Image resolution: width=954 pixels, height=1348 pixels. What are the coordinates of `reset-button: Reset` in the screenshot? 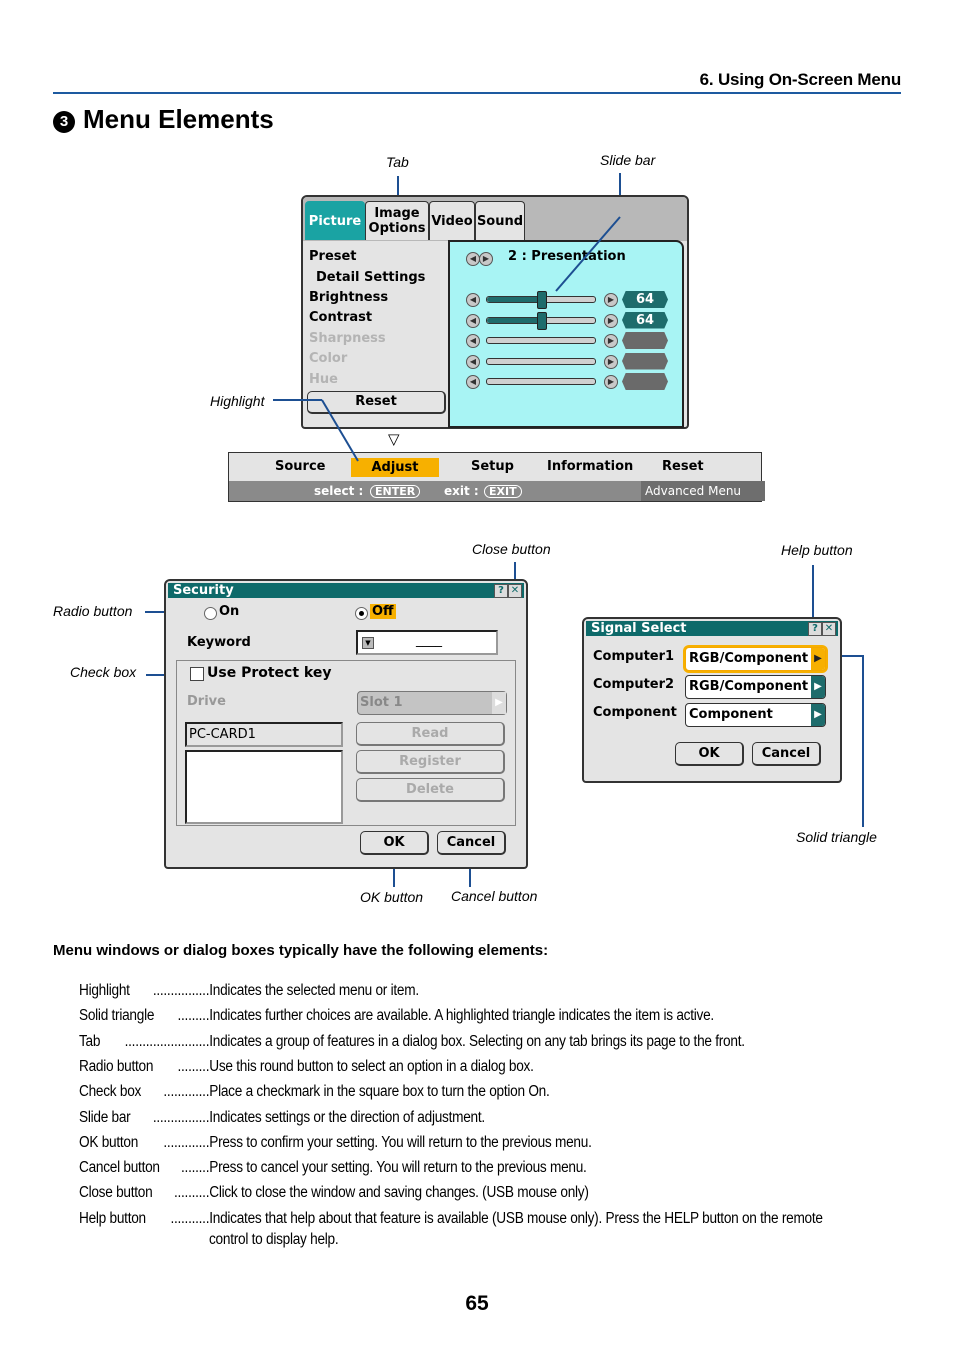 It's located at (376, 402).